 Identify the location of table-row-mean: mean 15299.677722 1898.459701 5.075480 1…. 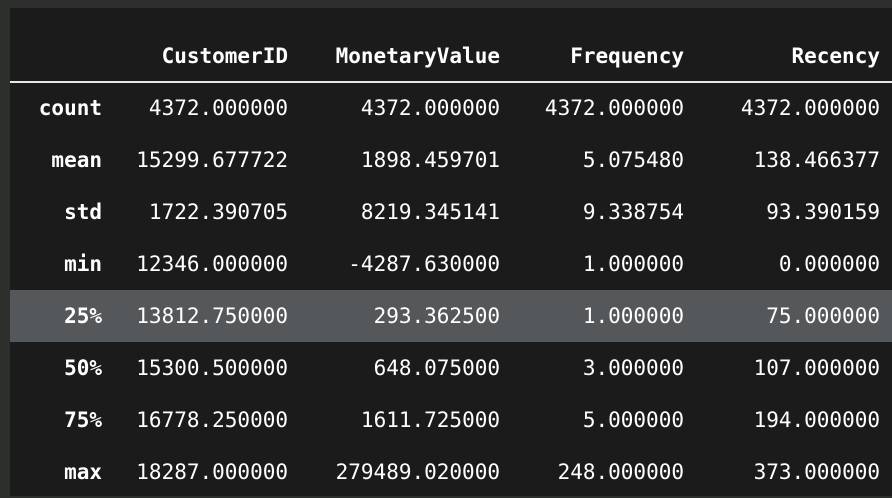
(451, 160).